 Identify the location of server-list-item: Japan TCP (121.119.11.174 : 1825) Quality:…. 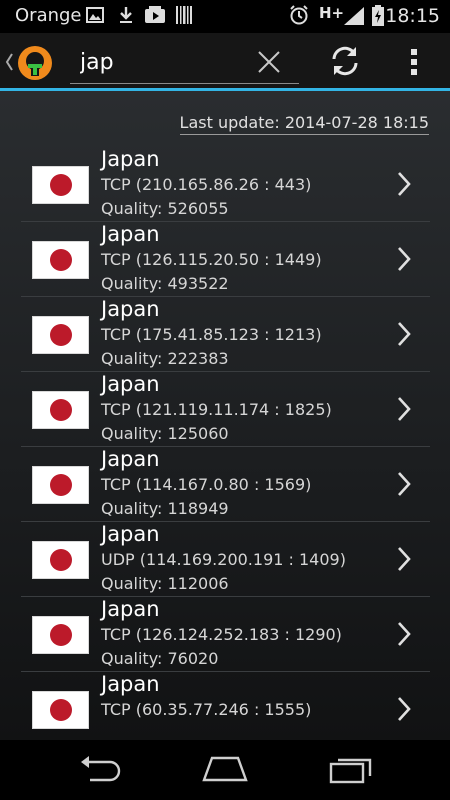
(225, 409).